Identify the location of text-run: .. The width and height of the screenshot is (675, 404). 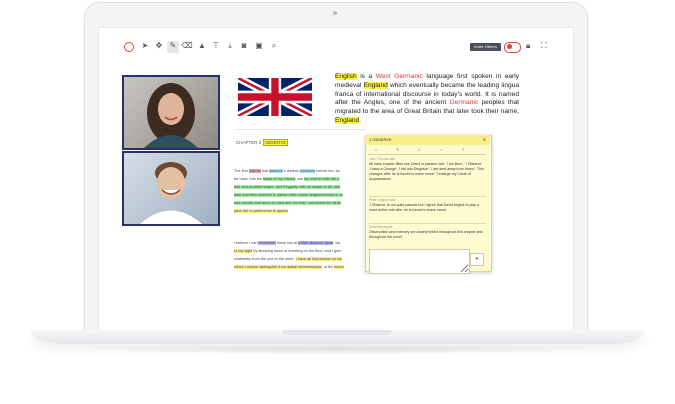
(360, 120).